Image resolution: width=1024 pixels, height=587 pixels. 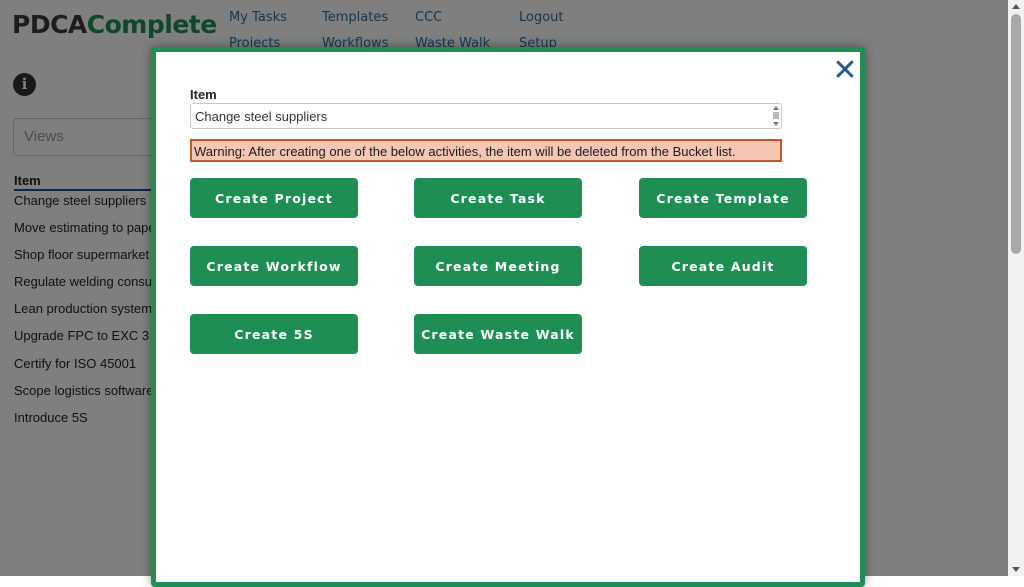 I want to click on item-field-label: Item, so click(x=203, y=94).